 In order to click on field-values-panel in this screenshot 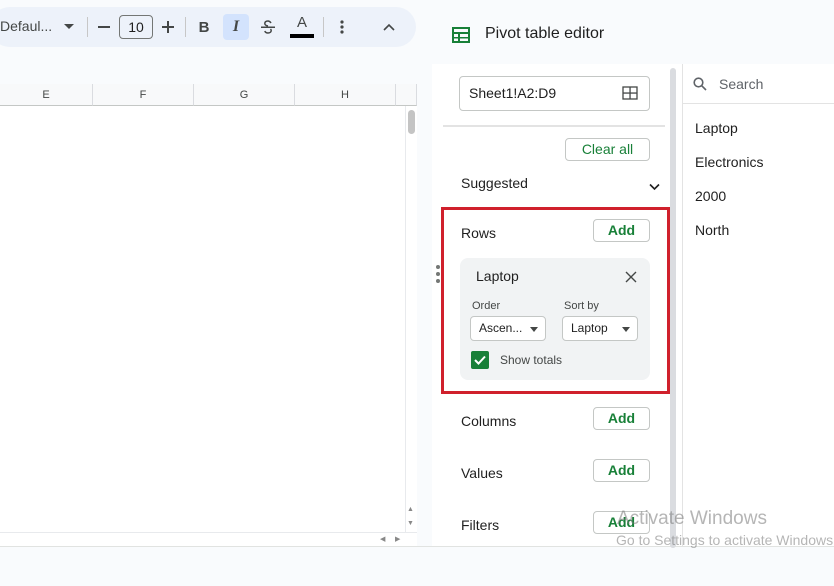, I will do `click(758, 305)`.